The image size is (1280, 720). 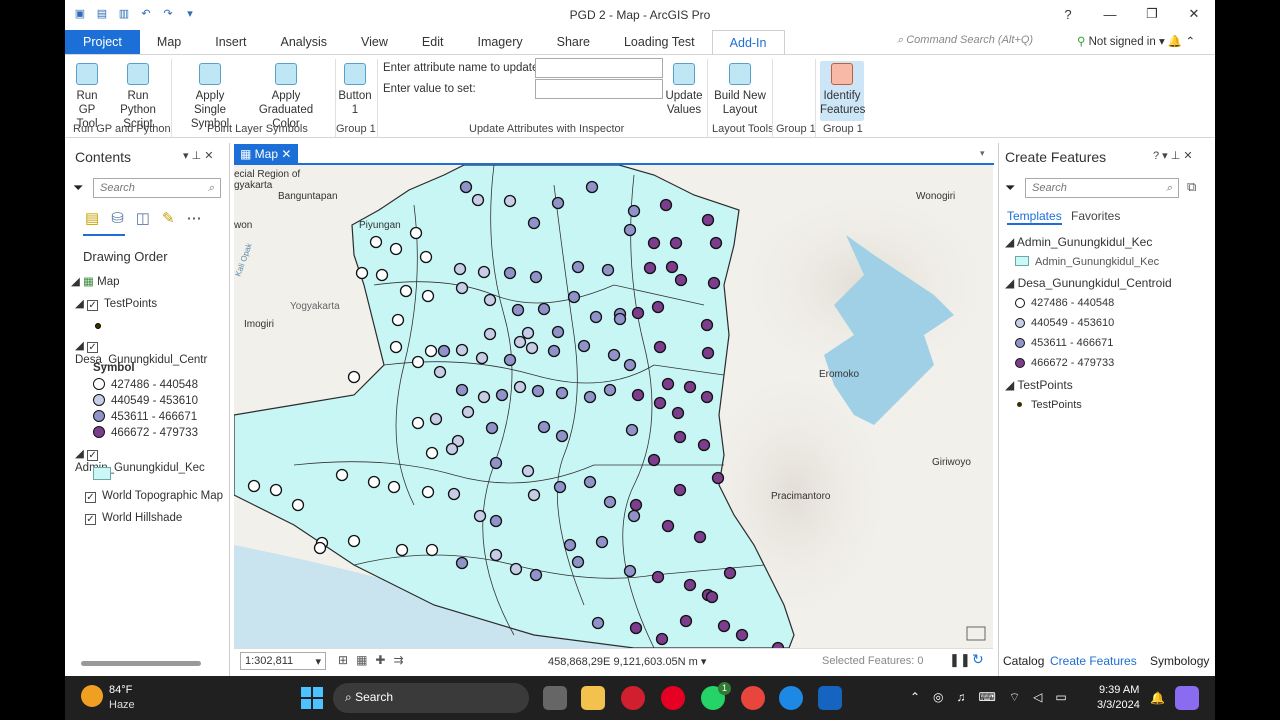 I want to click on topo-checkbox: ✓, so click(x=90, y=497).